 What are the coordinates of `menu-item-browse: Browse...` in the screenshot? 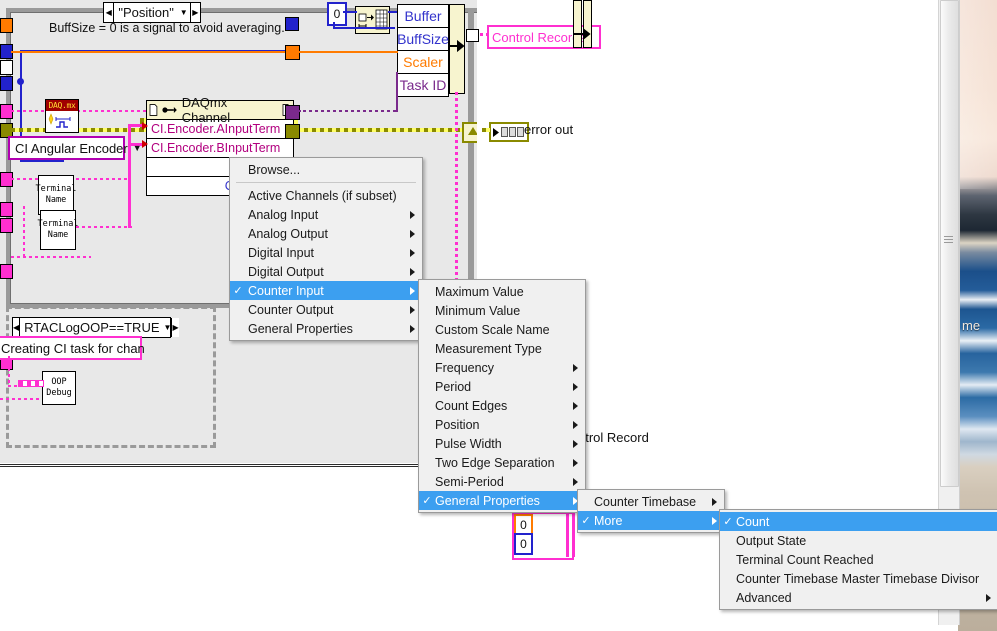 It's located at (326, 169).